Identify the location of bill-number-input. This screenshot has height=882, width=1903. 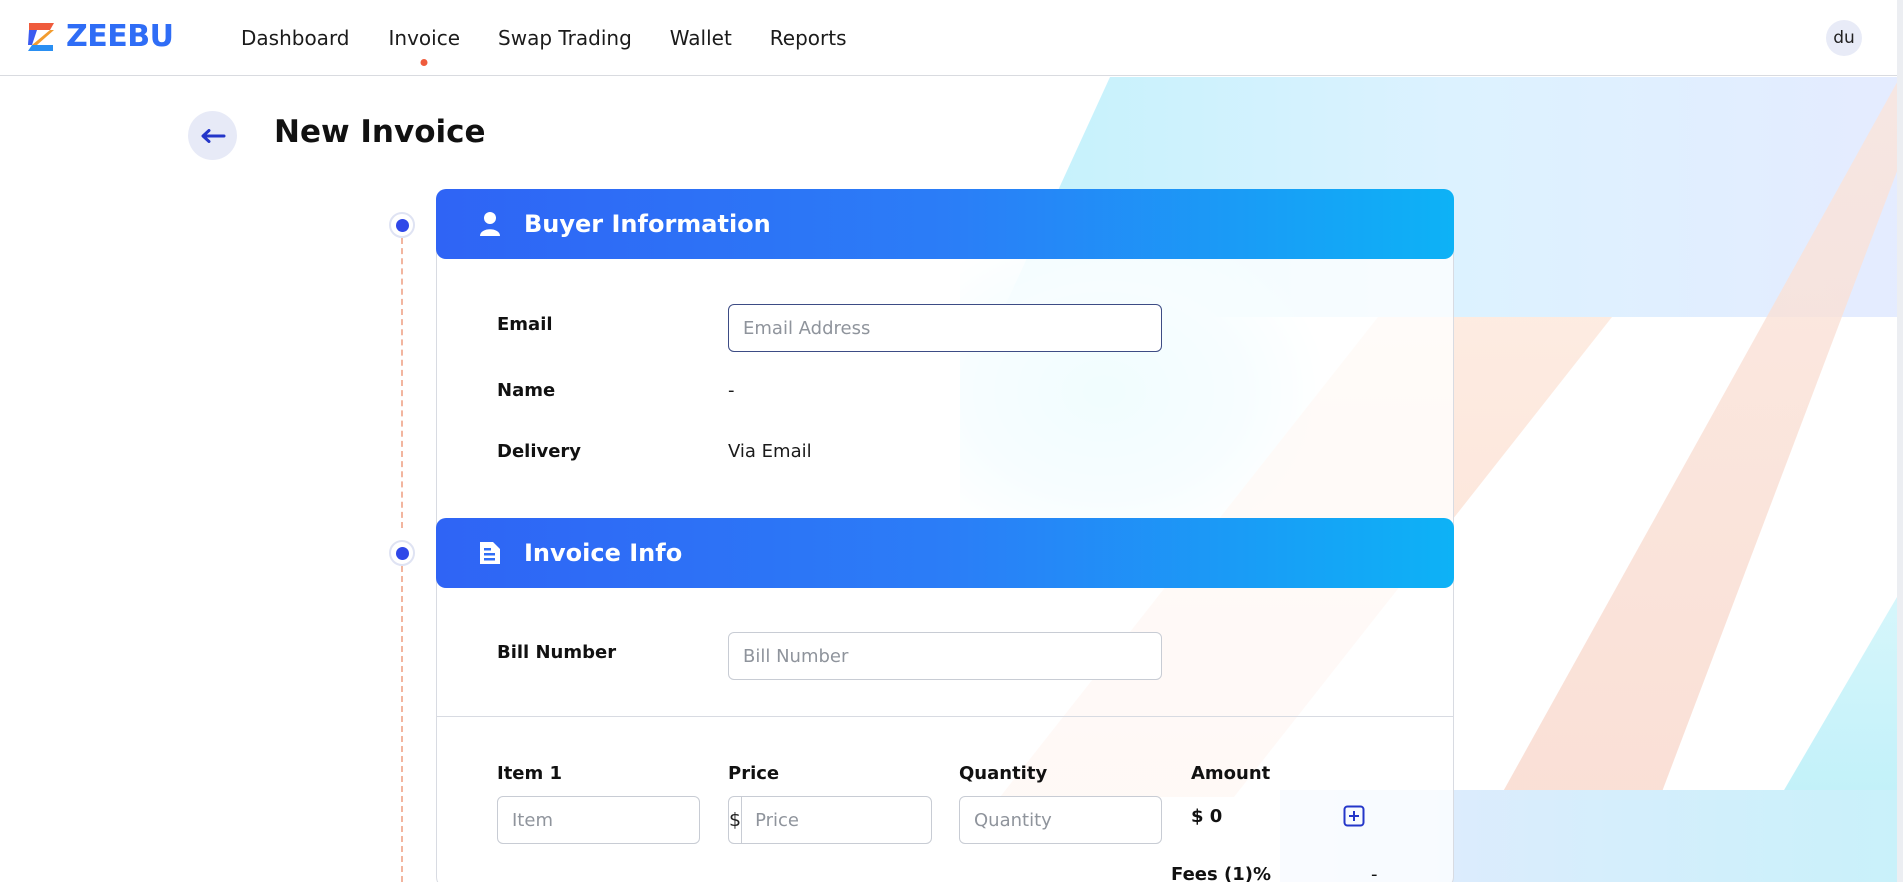
(945, 656).